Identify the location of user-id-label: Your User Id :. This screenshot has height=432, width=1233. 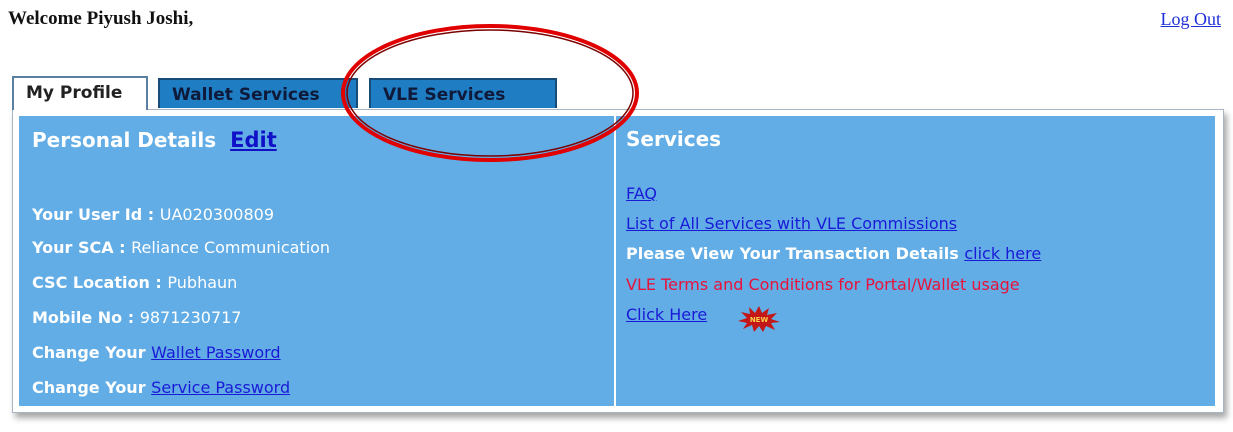
(96, 214).